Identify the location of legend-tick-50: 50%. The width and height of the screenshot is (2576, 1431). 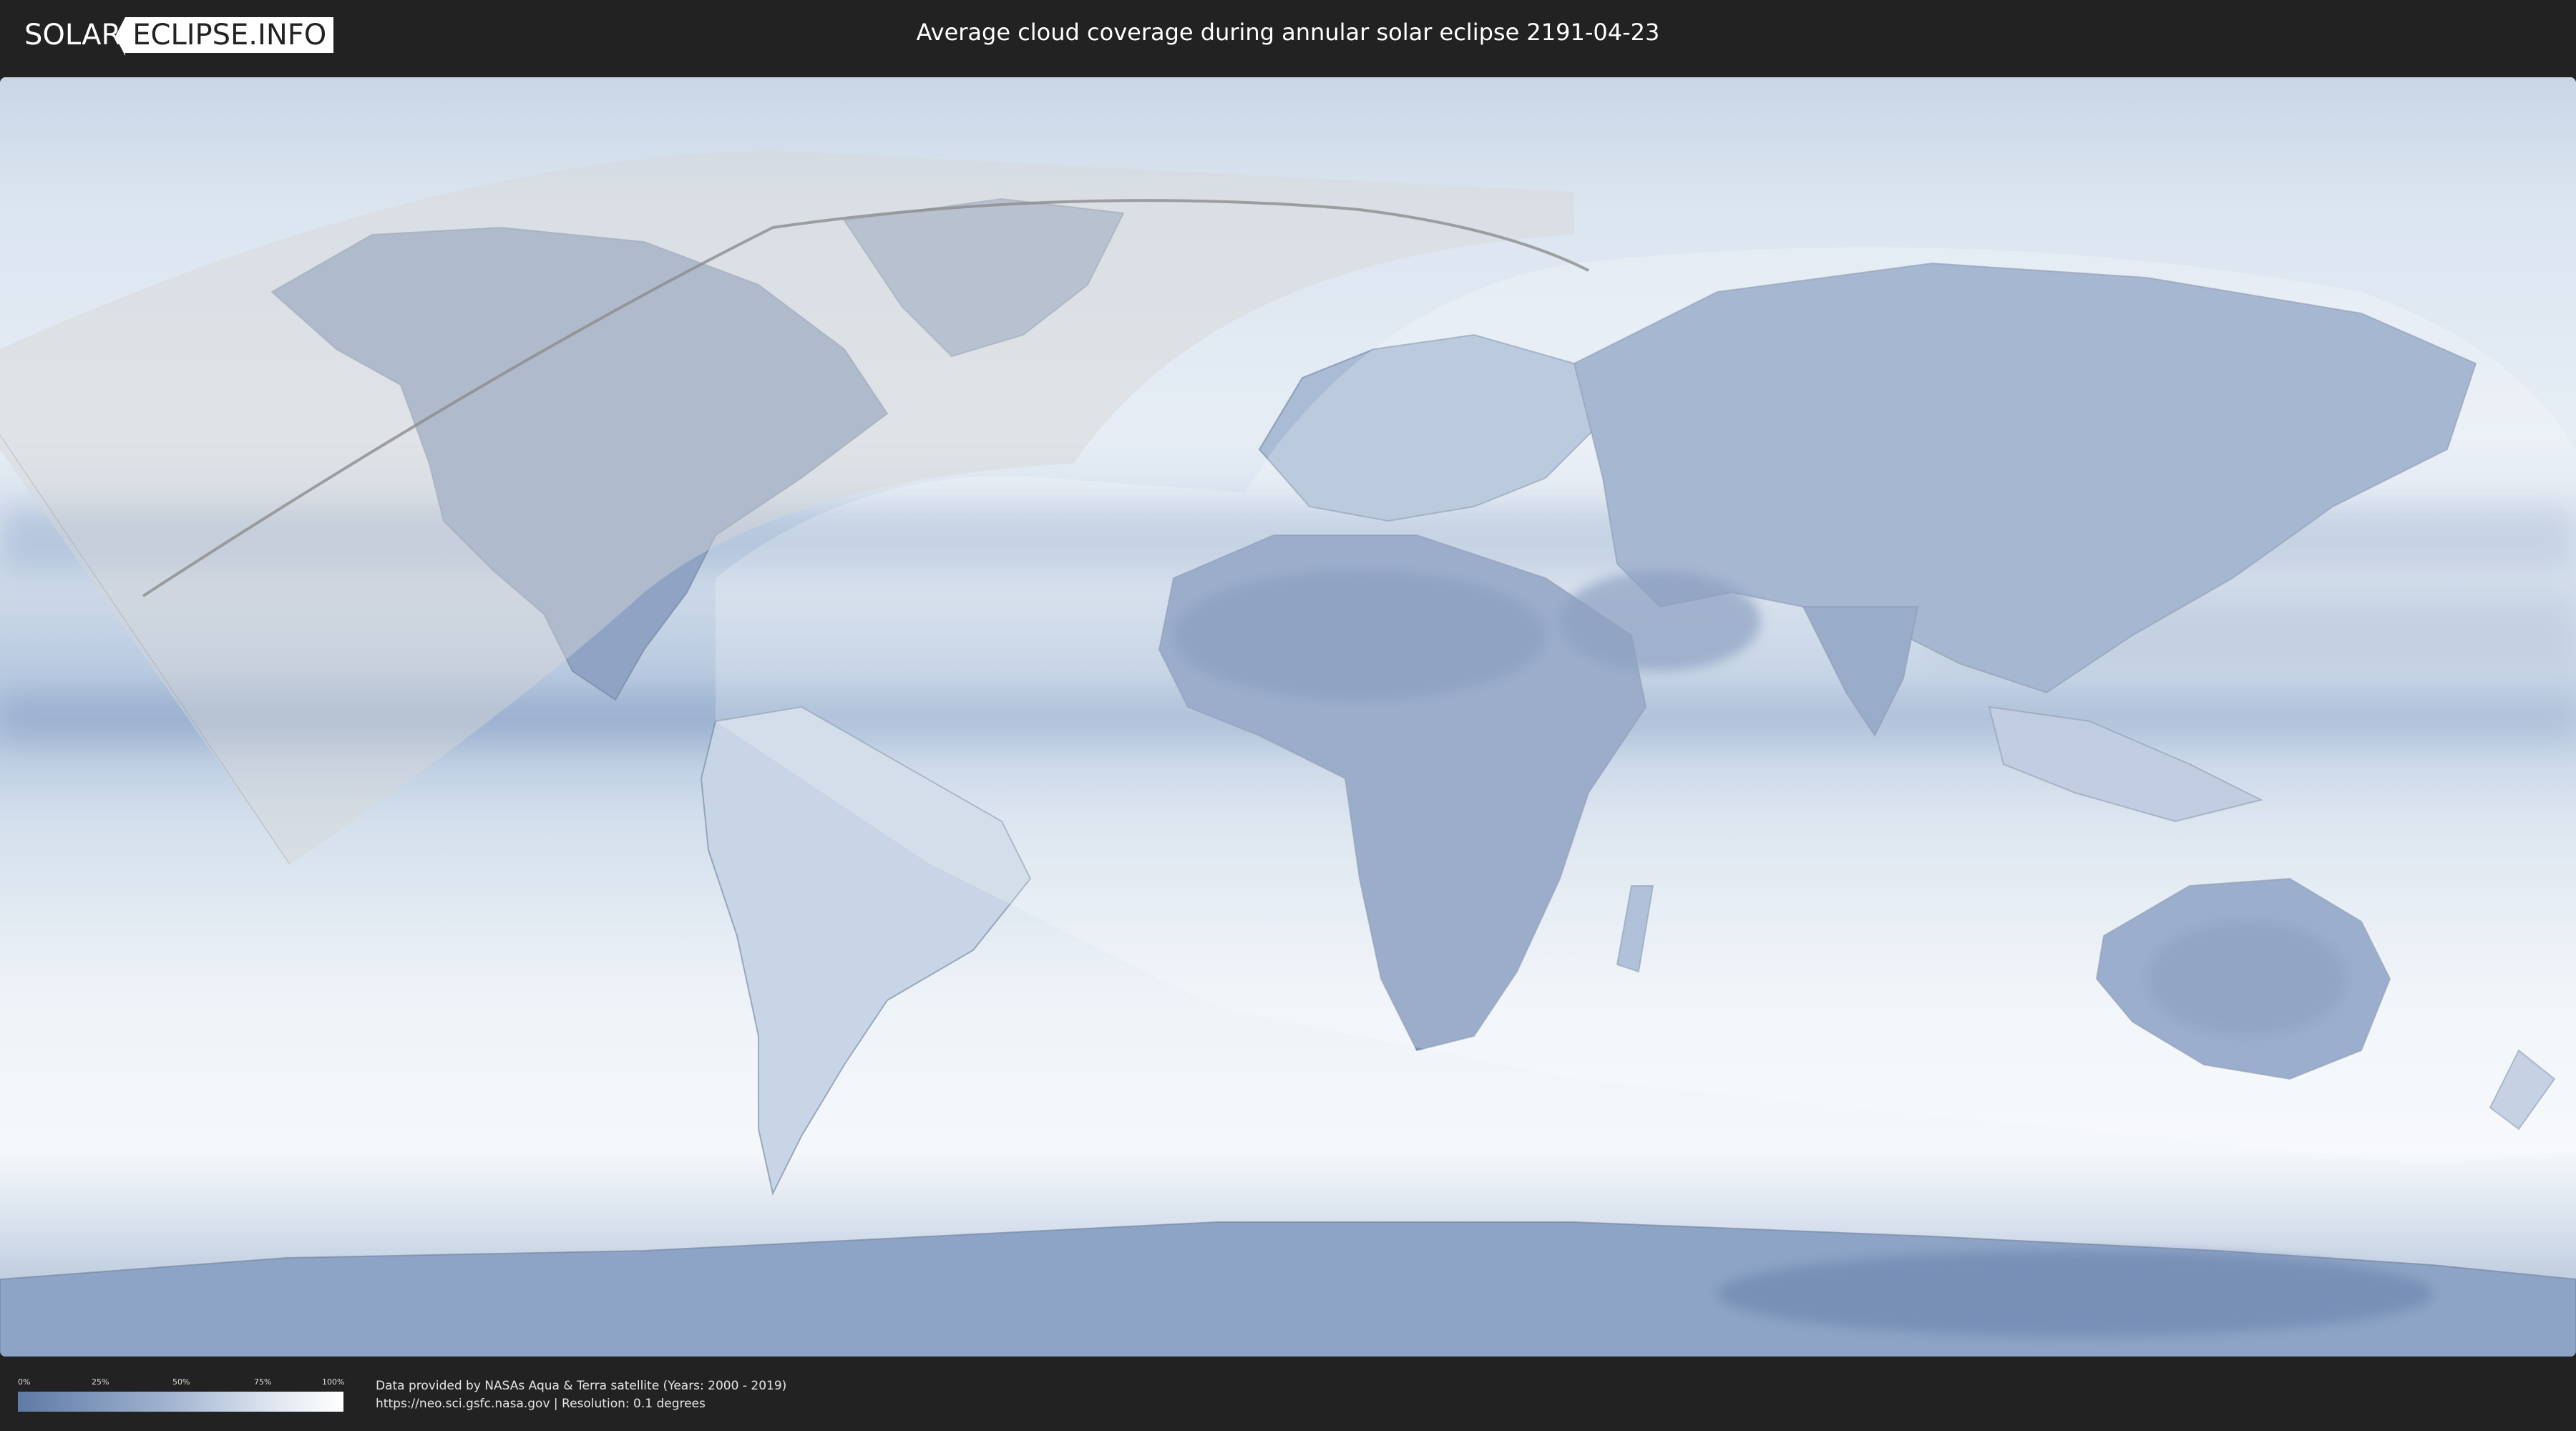
(181, 1382).